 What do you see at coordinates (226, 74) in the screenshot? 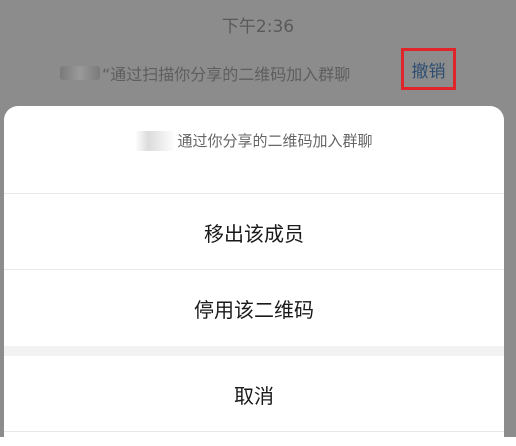
I see `system-notice-text: “通过扫描你分享的二维码加入群聊` at bounding box center [226, 74].